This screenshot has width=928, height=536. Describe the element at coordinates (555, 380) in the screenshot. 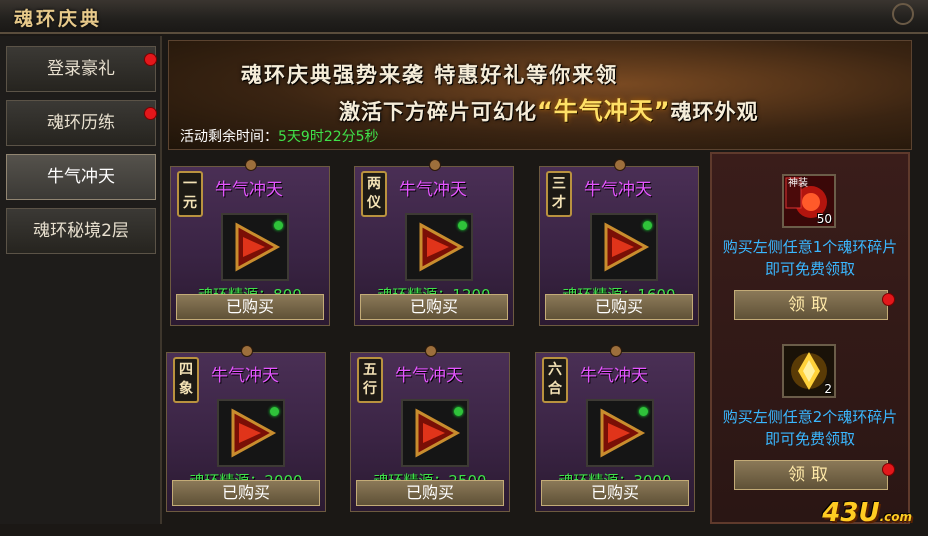

I see `fragment-tag: 六合` at that location.